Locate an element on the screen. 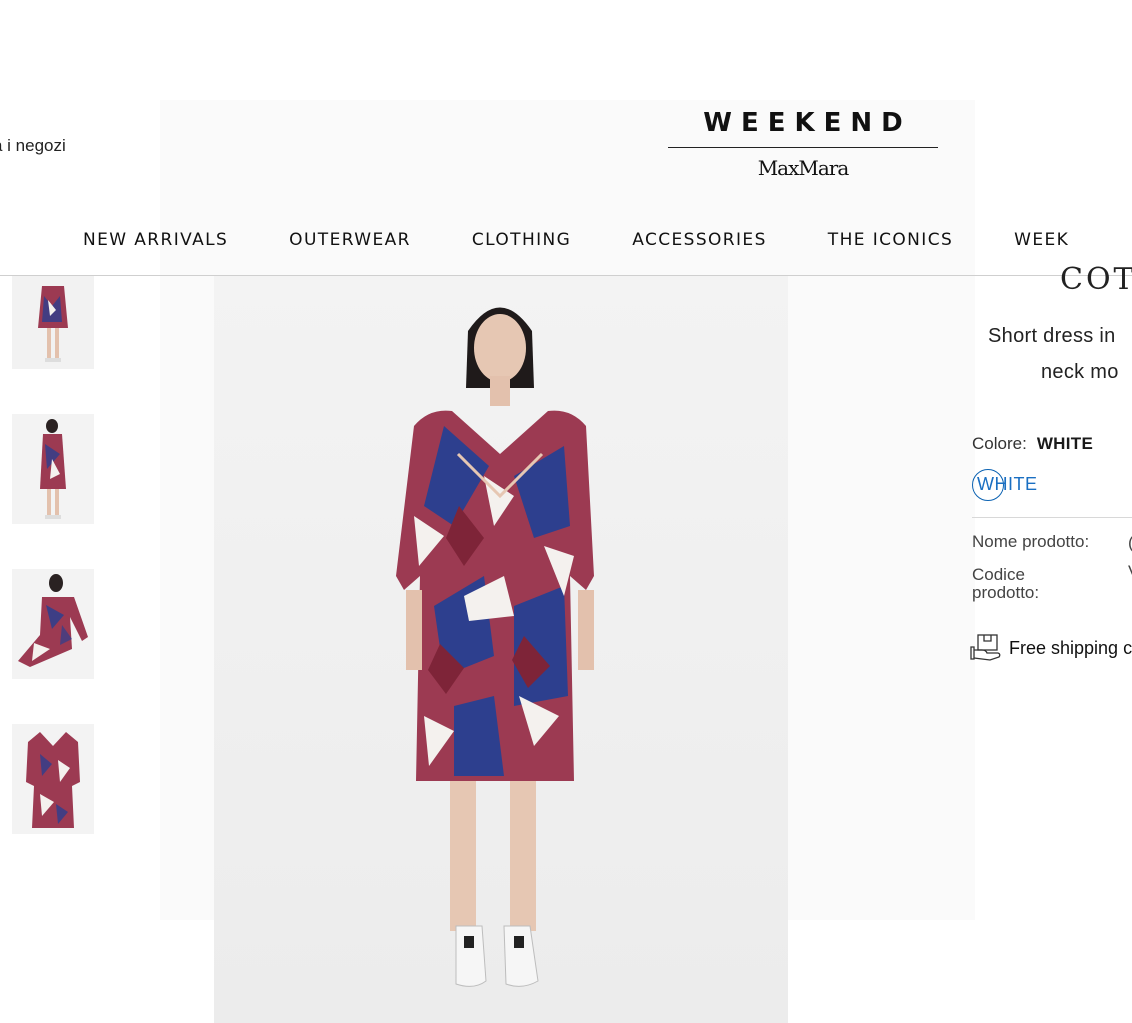  product-description-line-2: neck mo is located at coordinates (1080, 372).